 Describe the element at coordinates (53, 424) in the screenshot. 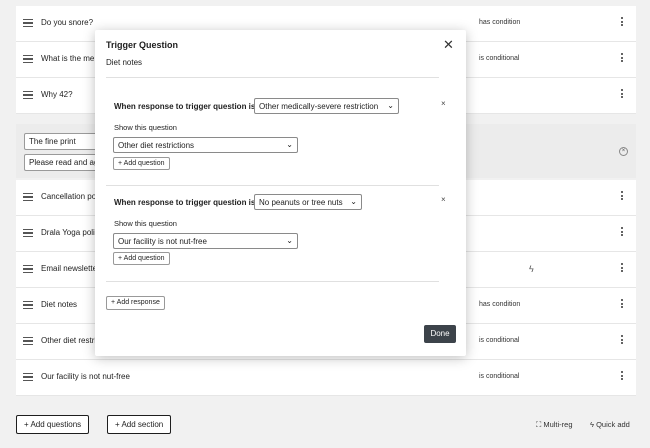

I see `add-questions-button: + Add questions` at that location.